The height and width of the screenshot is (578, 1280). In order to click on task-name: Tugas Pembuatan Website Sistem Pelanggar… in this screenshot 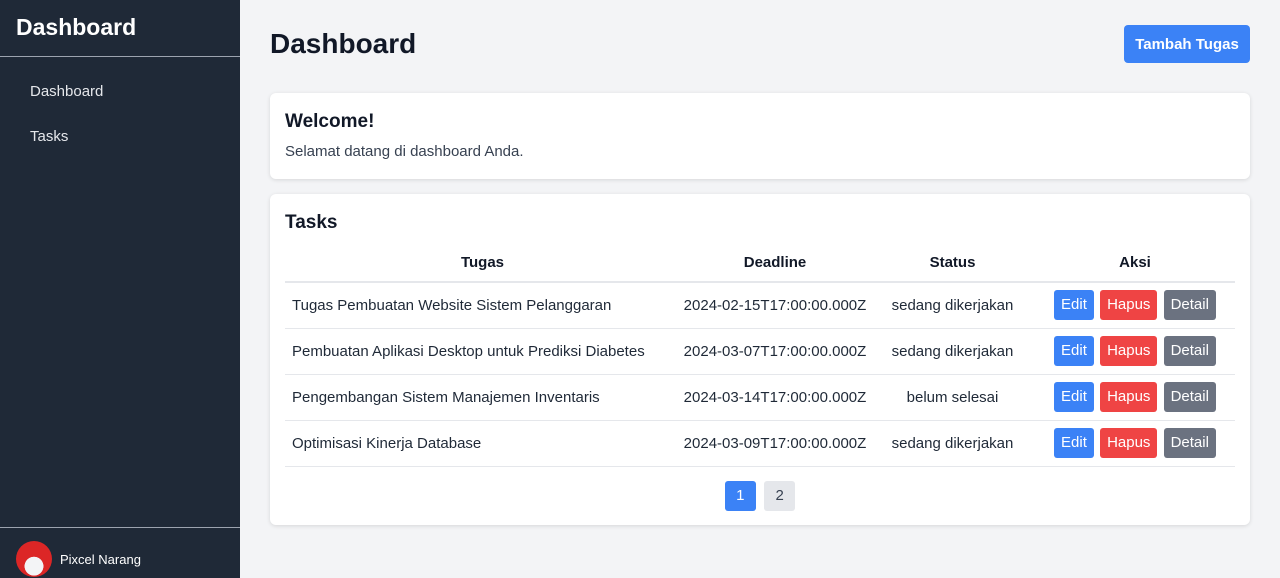, I will do `click(482, 305)`.